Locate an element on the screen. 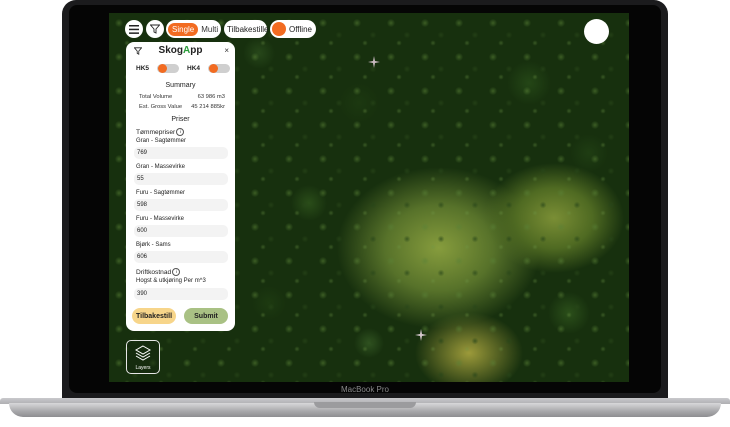 Image resolution: width=730 pixels, height=427 pixels. layers-label: Layers is located at coordinates (143, 368).